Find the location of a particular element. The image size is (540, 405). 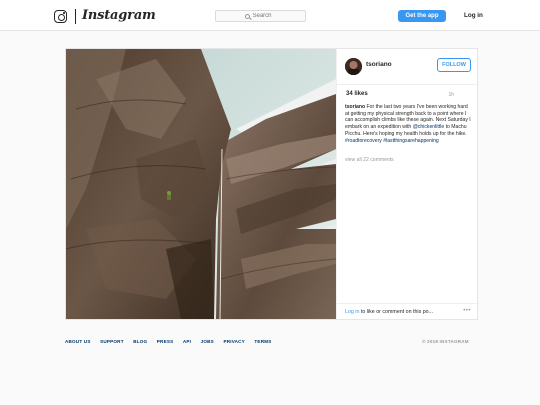

more-options-icon: ••• is located at coordinates (467, 311).